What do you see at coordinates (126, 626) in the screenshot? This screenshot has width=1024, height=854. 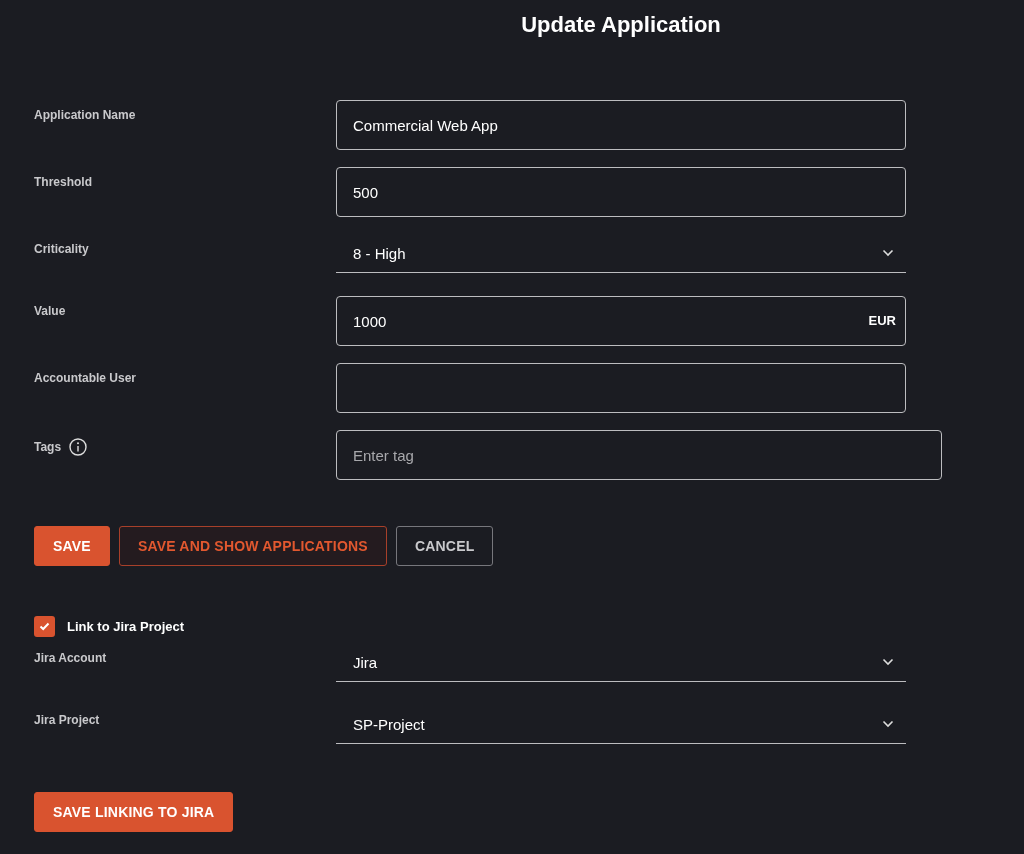 I see `checkbox-label: Link to Jira Project` at bounding box center [126, 626].